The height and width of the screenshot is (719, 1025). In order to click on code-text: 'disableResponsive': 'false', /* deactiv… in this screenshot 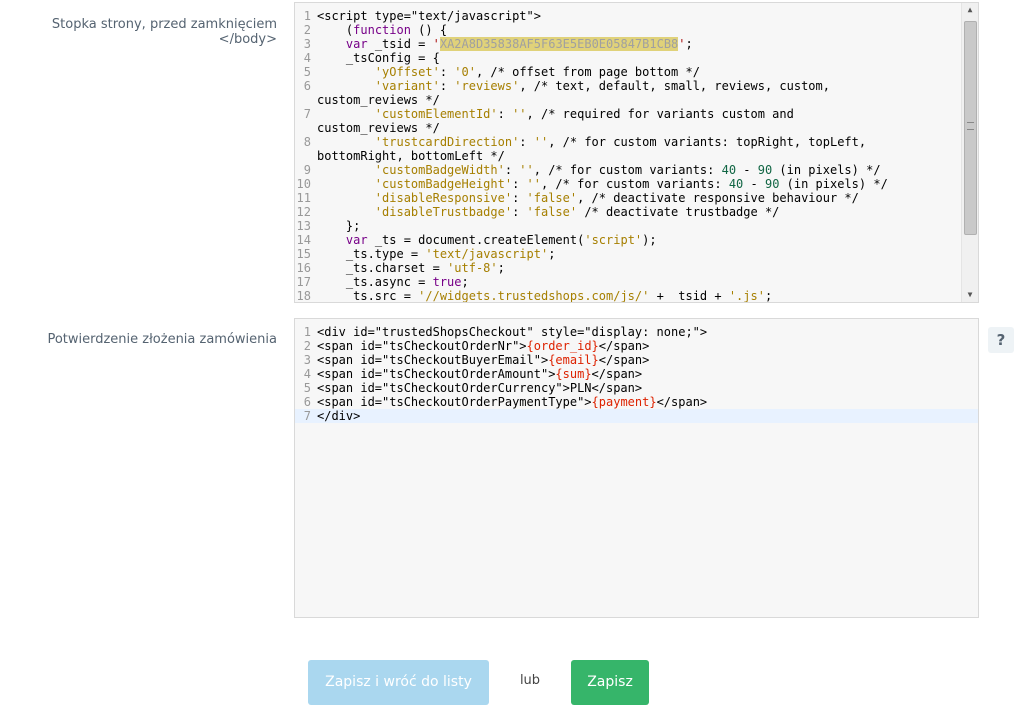, I will do `click(638, 198)`.